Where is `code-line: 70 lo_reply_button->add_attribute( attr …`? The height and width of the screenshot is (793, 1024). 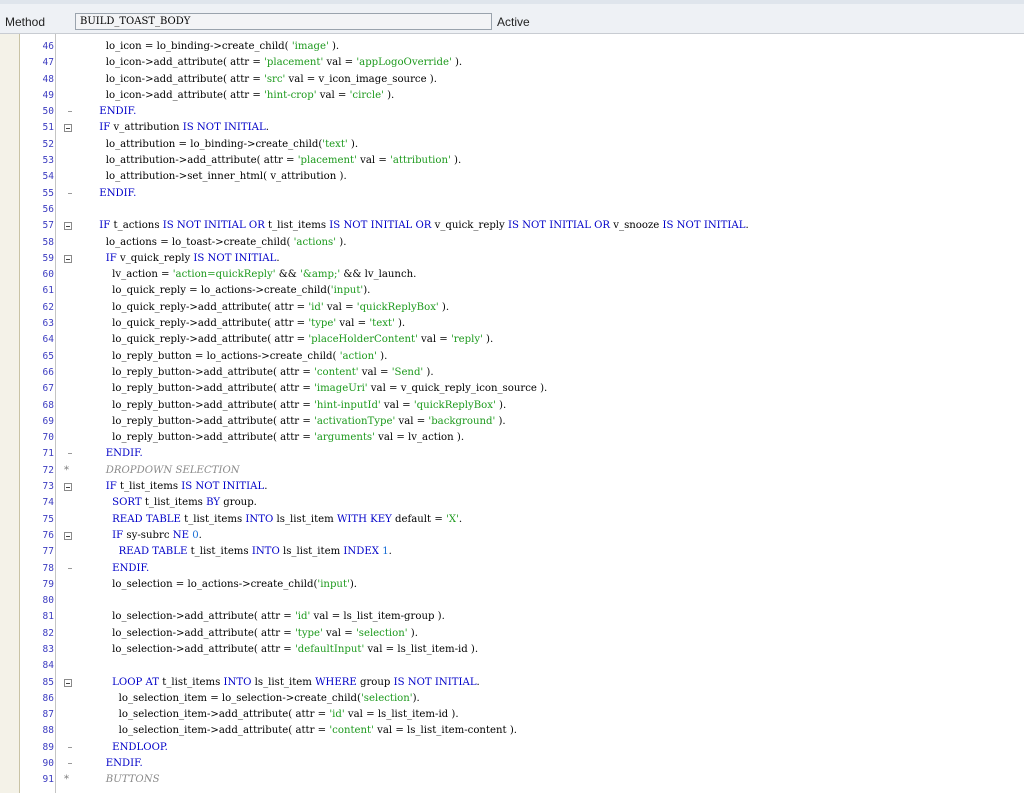
code-line: 70 lo_reply_button->add_attribute( attr … is located at coordinates (512, 438).